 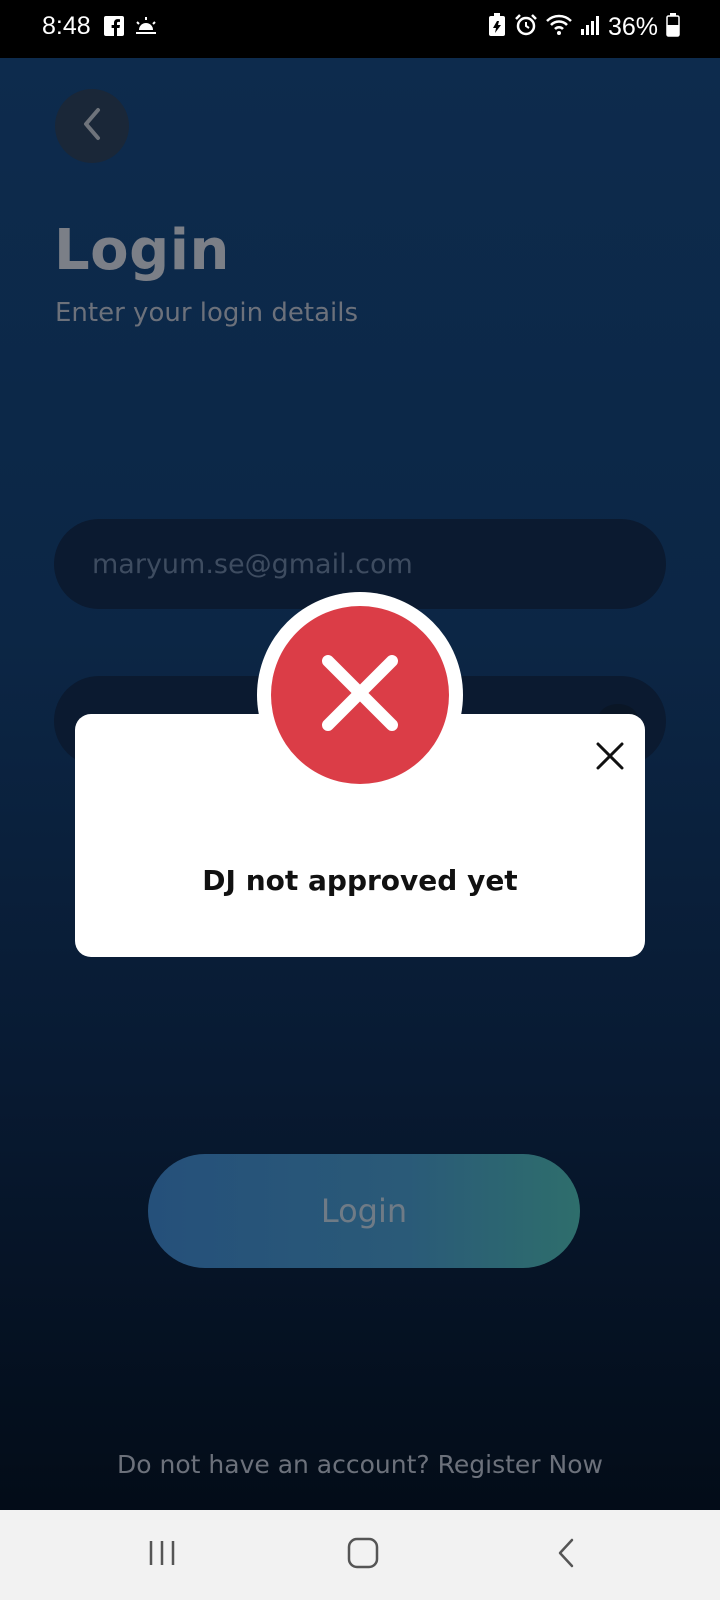 I want to click on dialog-close-button, so click(x=610, y=758).